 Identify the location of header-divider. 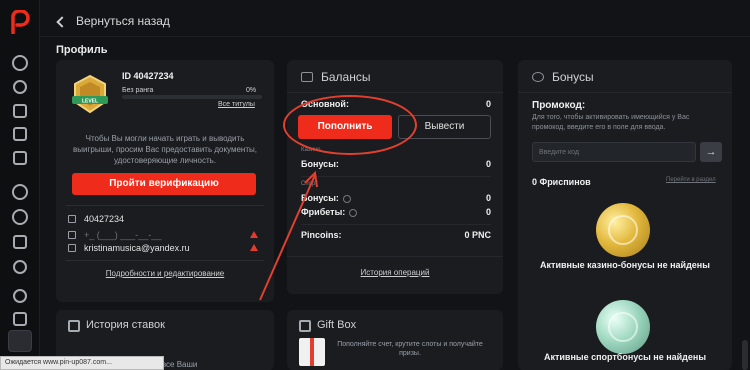
(395, 36).